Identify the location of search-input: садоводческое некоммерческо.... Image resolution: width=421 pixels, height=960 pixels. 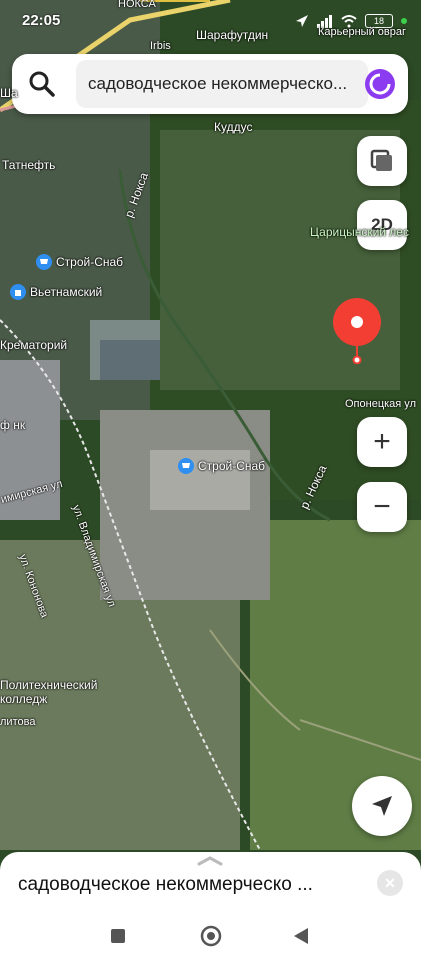
(222, 84).